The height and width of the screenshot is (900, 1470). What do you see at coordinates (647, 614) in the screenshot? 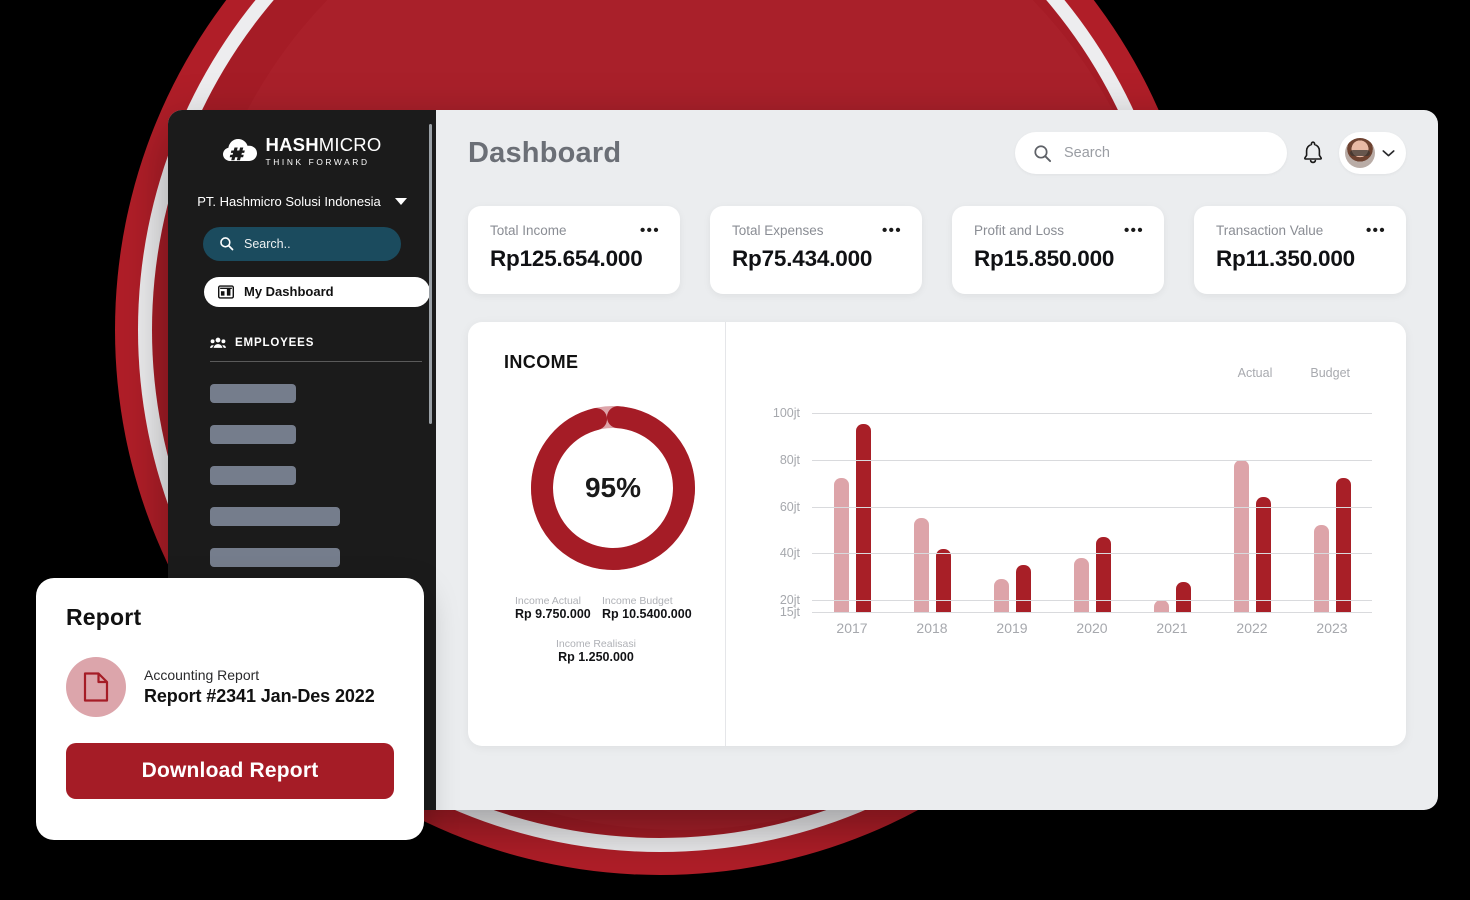
I see `income-stat-value: Rp 10.5400.000` at bounding box center [647, 614].